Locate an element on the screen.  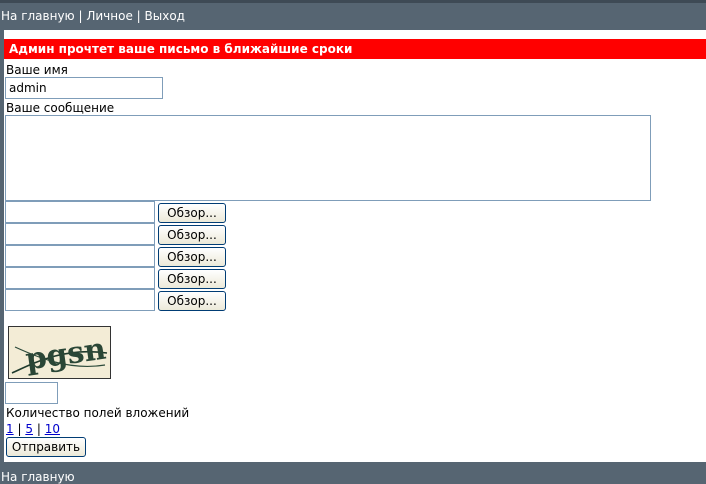
captcha-image: pgsn is located at coordinates (59, 352).